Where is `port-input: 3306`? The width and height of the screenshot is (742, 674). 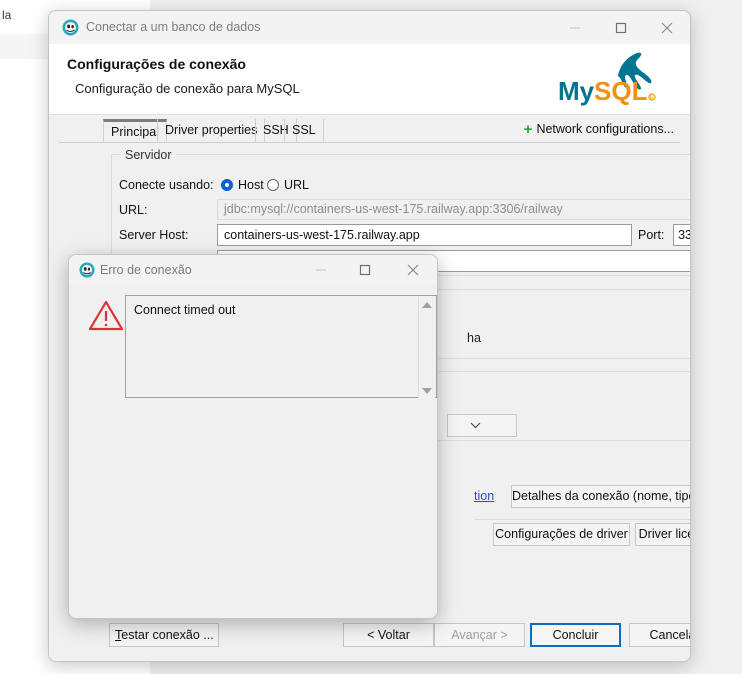
port-input: 3306 is located at coordinates (681, 235).